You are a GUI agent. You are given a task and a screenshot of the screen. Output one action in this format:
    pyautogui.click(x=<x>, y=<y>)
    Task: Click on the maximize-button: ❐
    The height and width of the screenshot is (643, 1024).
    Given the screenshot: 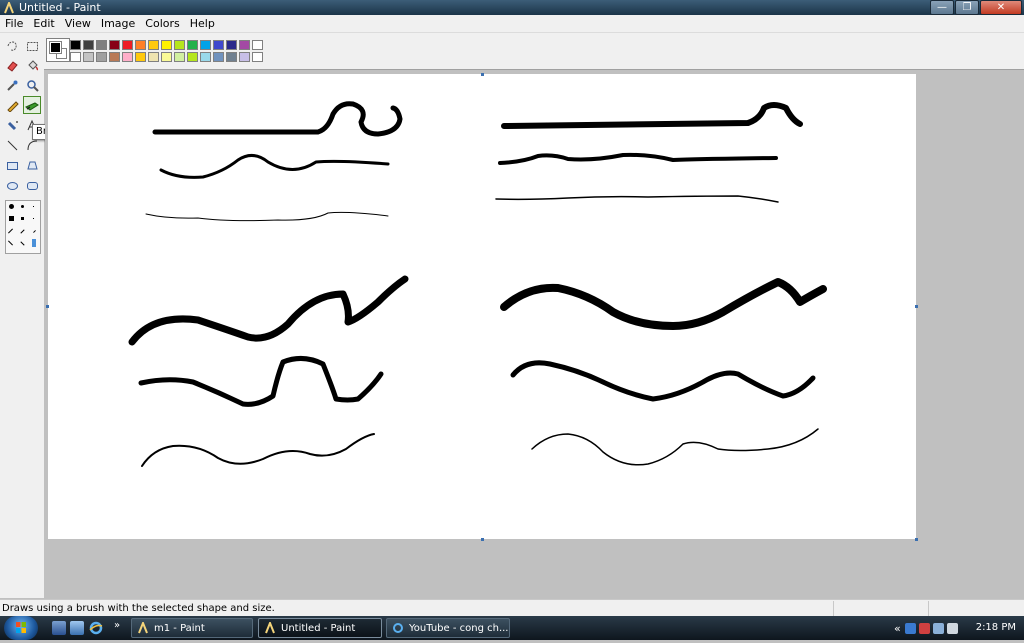 What is the action you would take?
    pyautogui.click(x=967, y=7)
    